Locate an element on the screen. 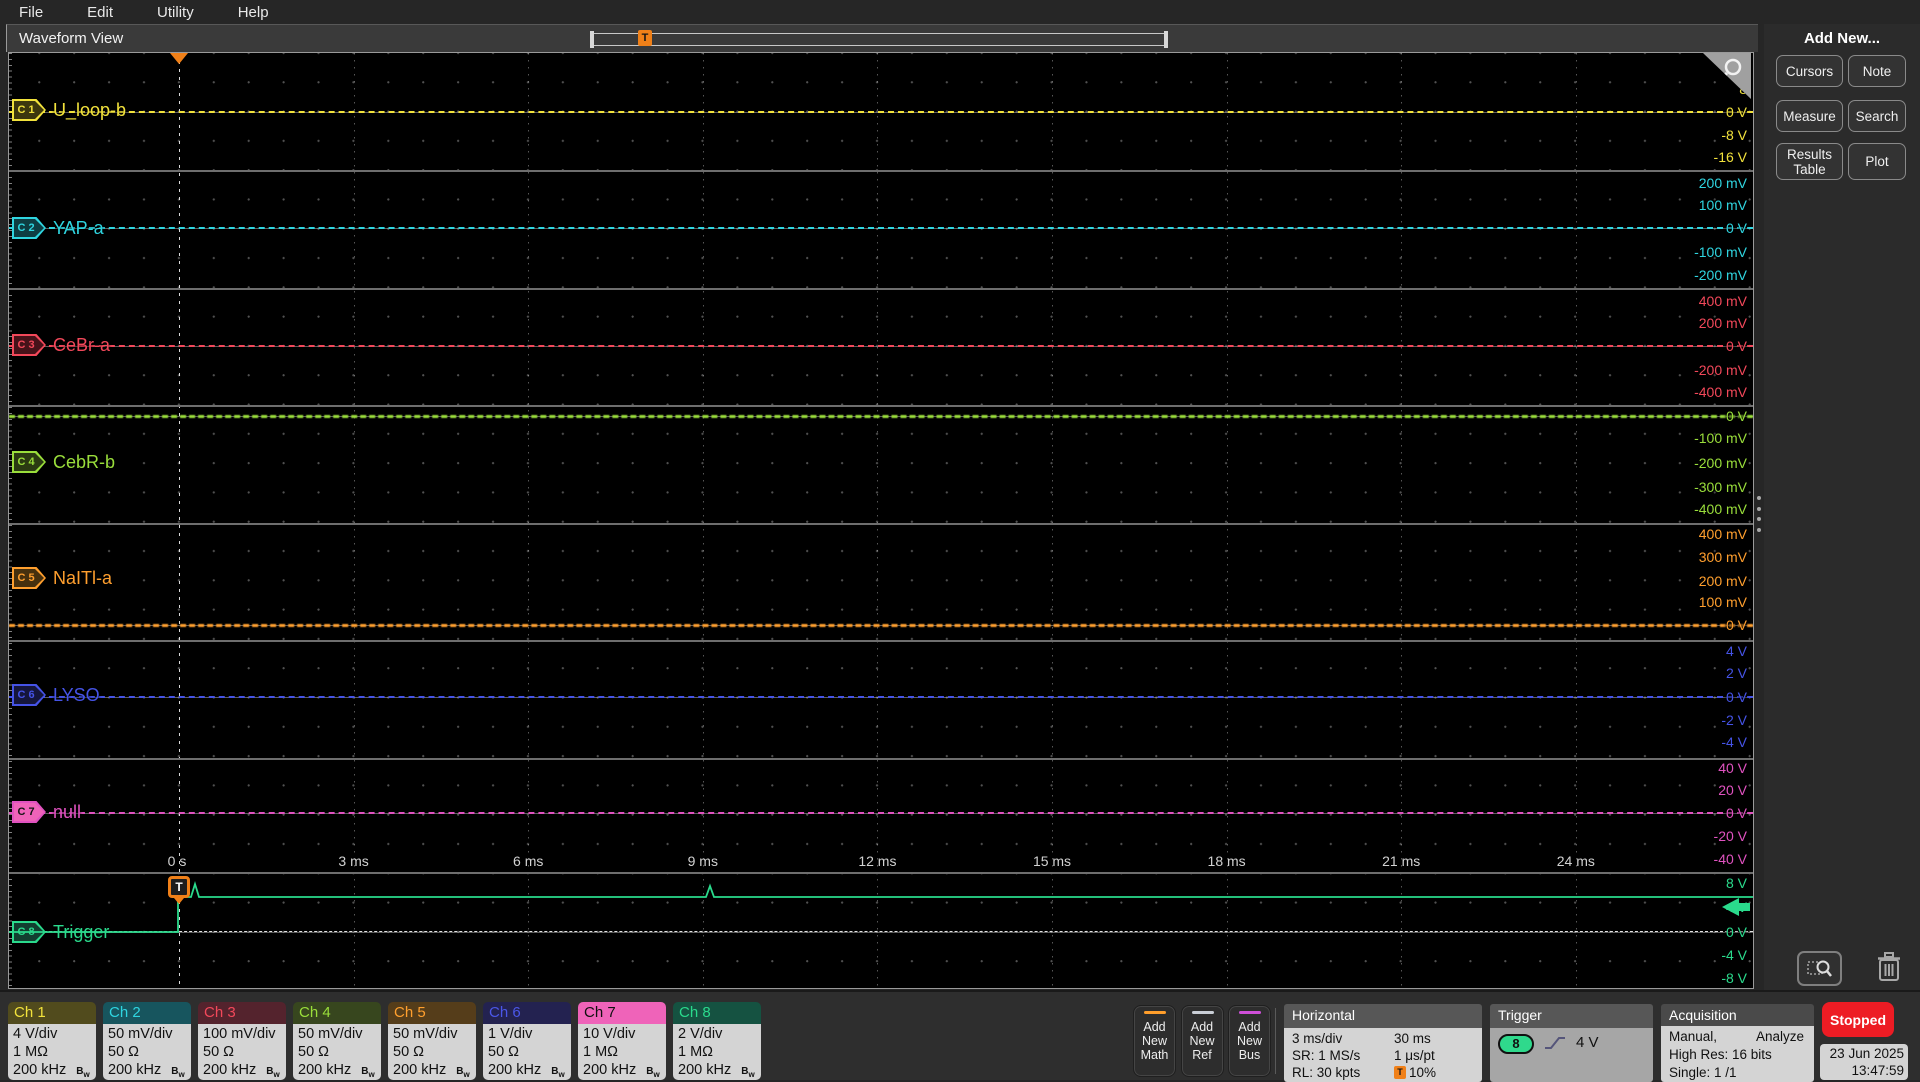 This screenshot has width=1920, height=1082. add-new-bus-button: Add New Bus is located at coordinates (1249, 1041).